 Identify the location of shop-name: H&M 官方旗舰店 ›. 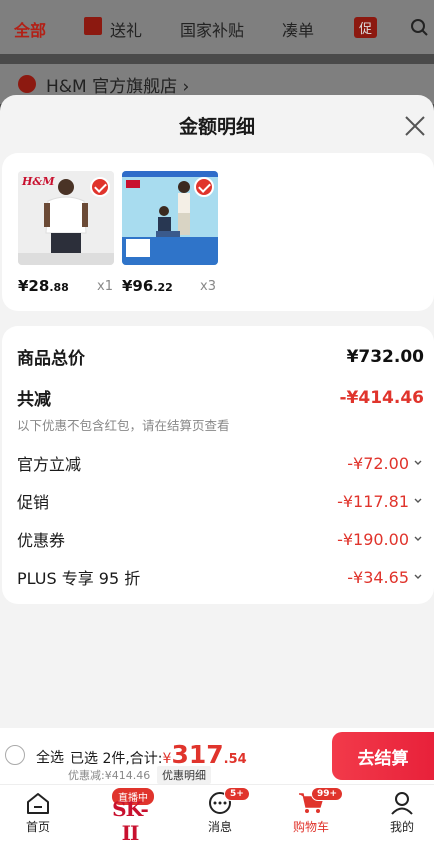
(117, 84).